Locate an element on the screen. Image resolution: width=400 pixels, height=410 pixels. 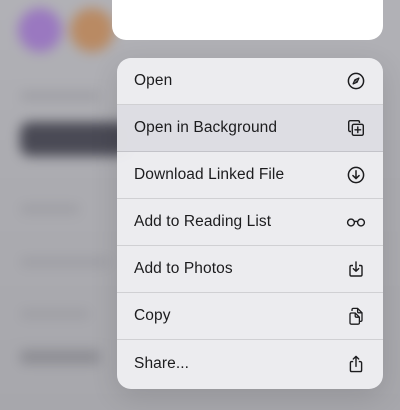
compass-icon is located at coordinates (356, 81).